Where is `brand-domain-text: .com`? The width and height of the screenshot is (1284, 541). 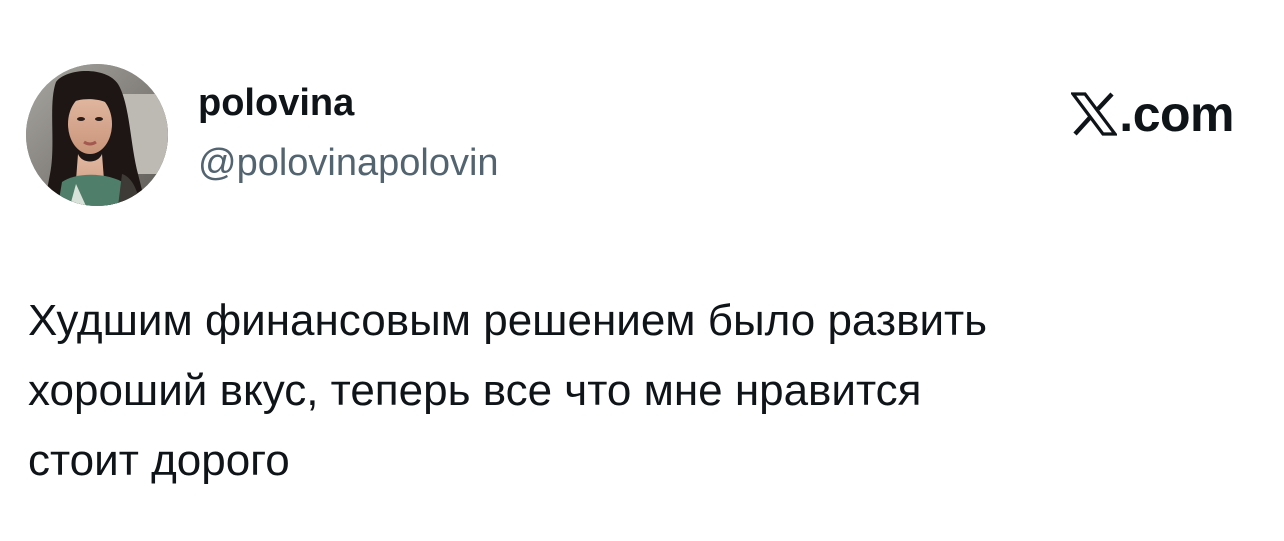 brand-domain-text: .com is located at coordinates (1176, 114).